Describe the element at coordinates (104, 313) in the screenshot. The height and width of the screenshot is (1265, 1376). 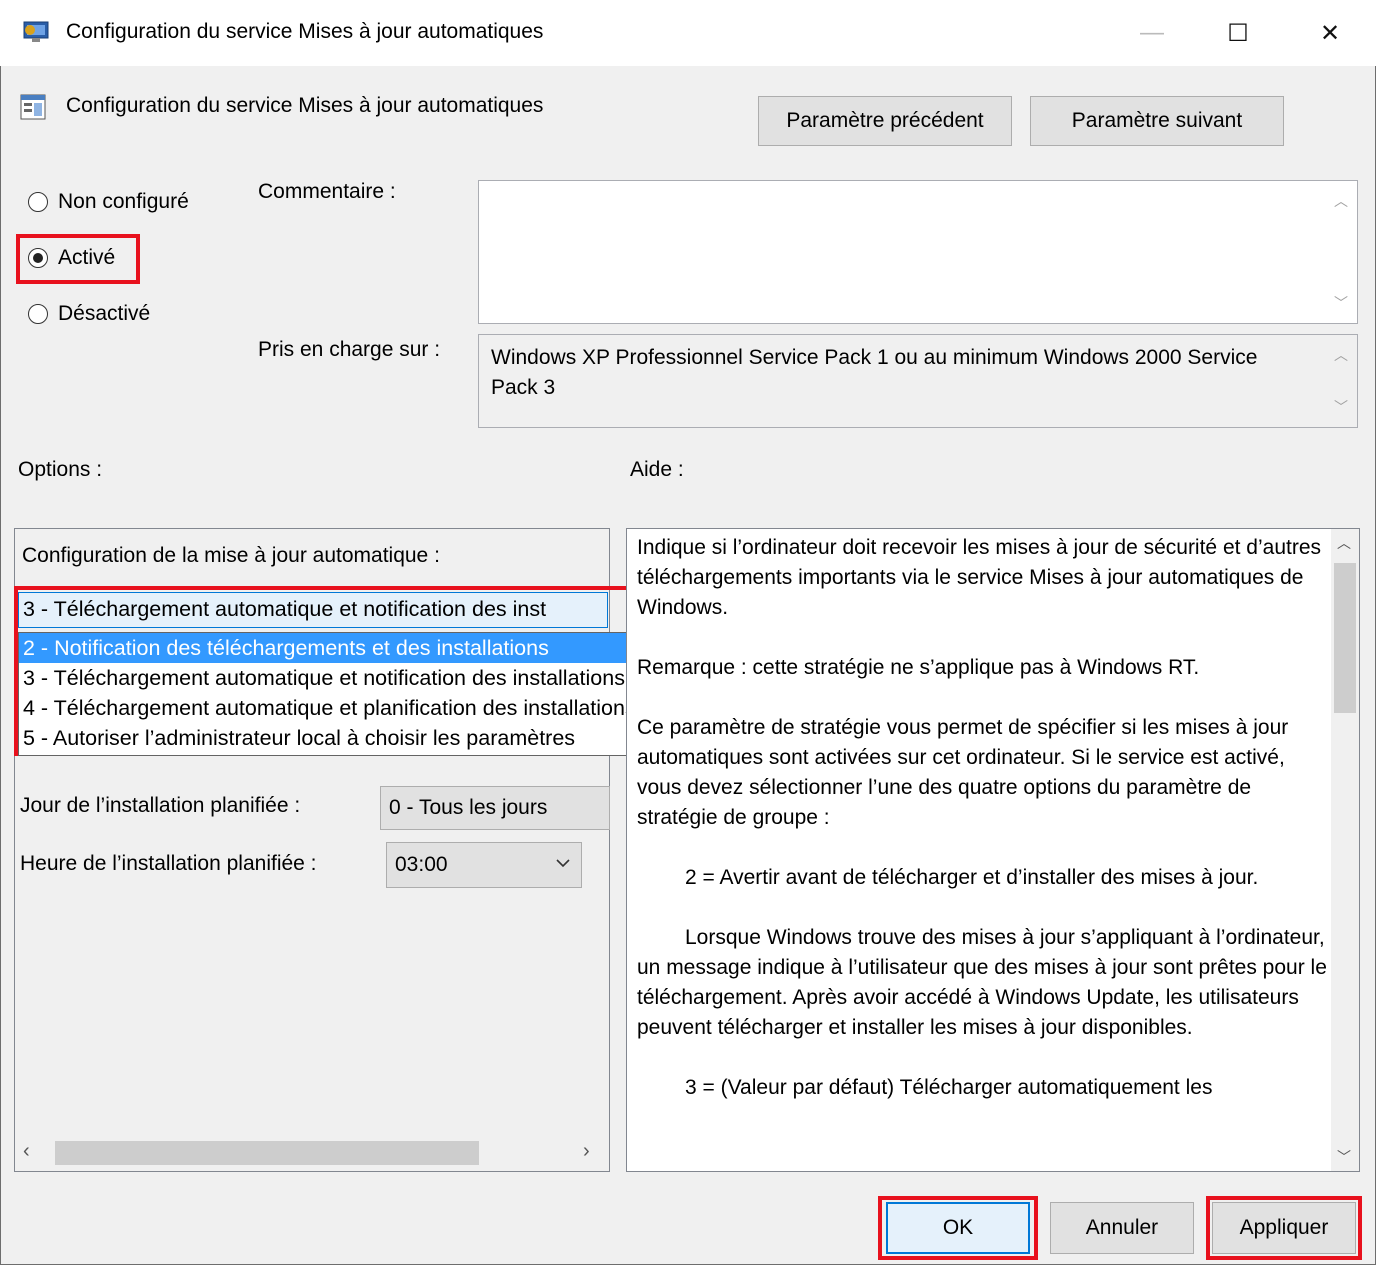
I see `radio-label: Désactivé` at that location.